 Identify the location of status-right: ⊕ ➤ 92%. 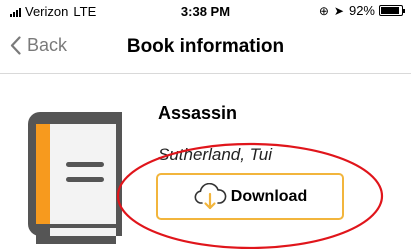
(361, 10).